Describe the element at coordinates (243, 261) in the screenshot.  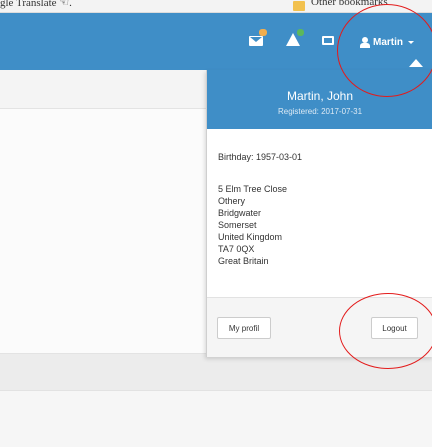
I see `address-line: Great Britain` at that location.